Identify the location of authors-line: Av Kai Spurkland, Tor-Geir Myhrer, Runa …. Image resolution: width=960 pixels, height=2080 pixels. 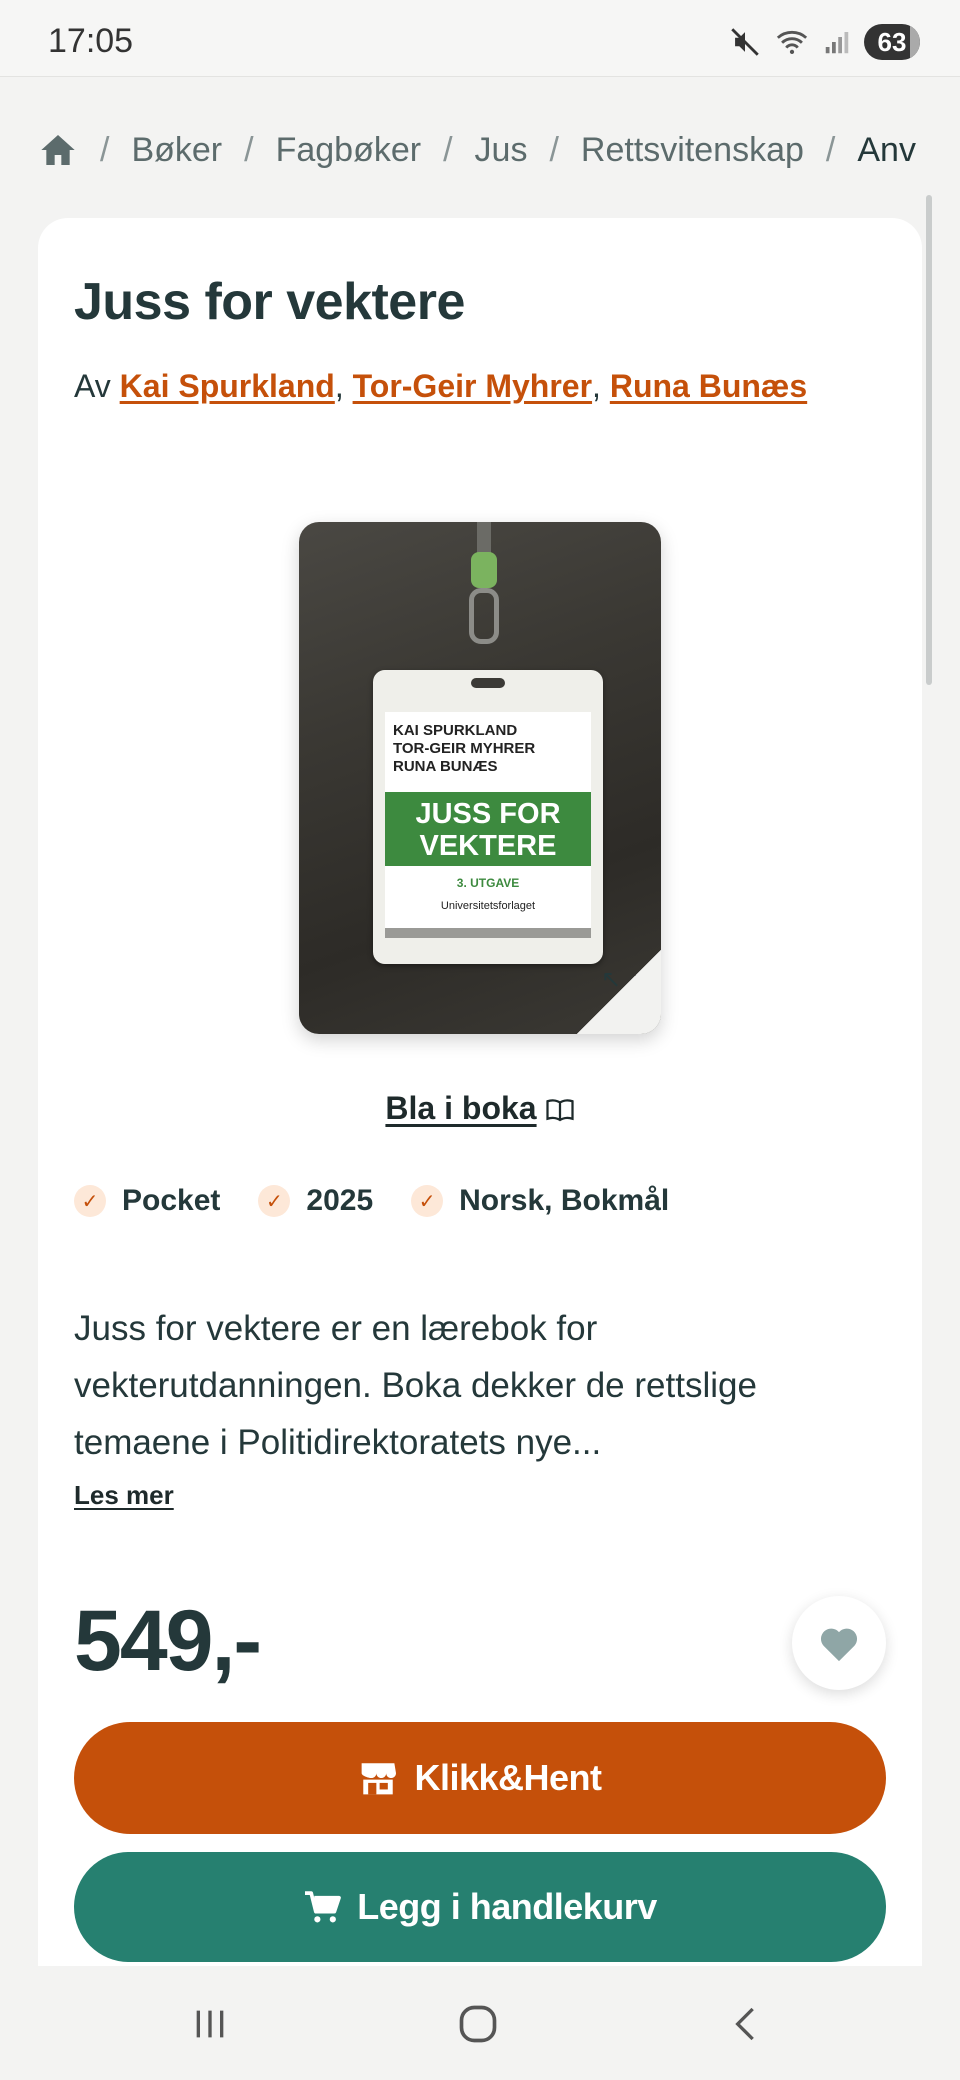
(441, 386).